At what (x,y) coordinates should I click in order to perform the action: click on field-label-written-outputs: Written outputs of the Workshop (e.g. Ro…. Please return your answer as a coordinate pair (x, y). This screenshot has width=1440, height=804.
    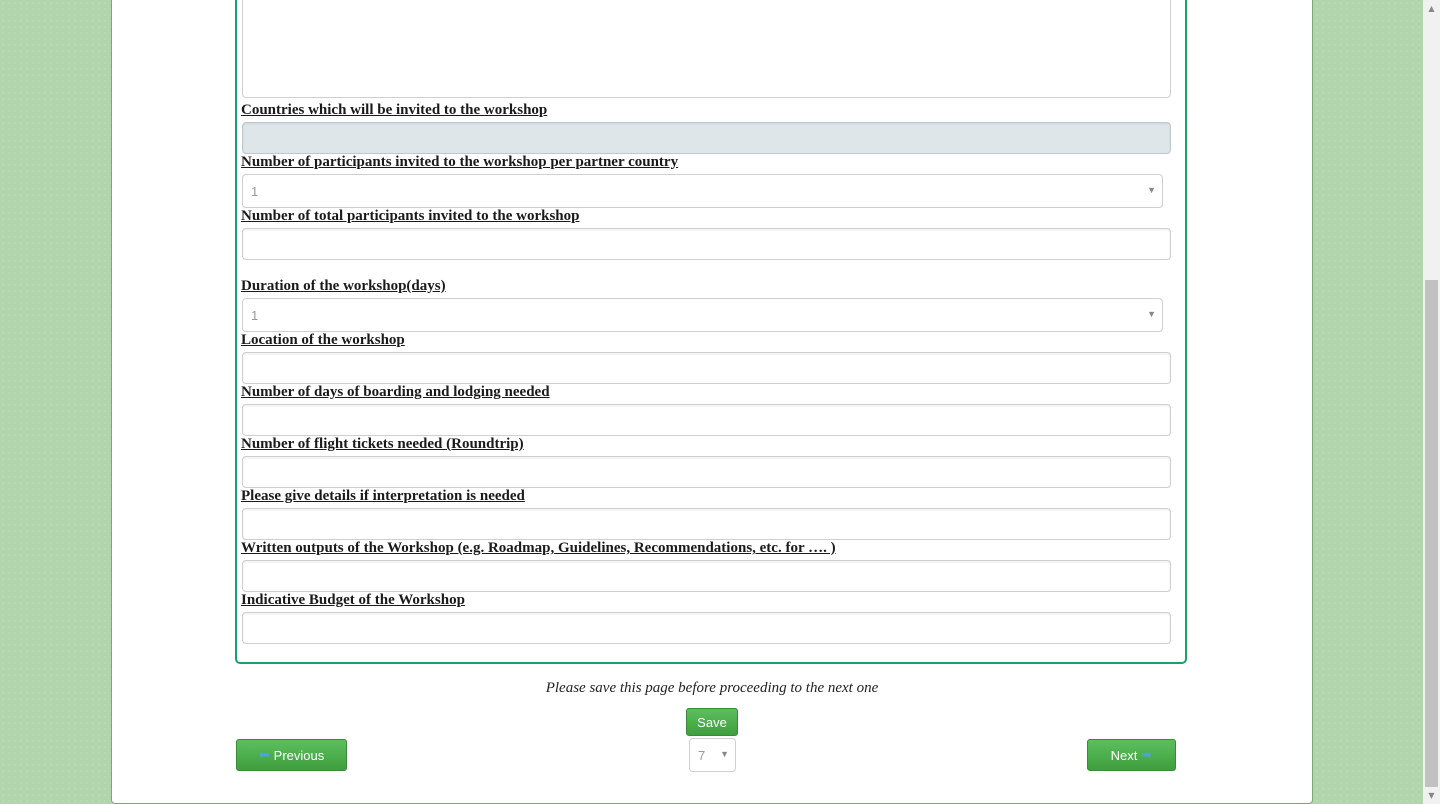
    Looking at the image, I should click on (538, 548).